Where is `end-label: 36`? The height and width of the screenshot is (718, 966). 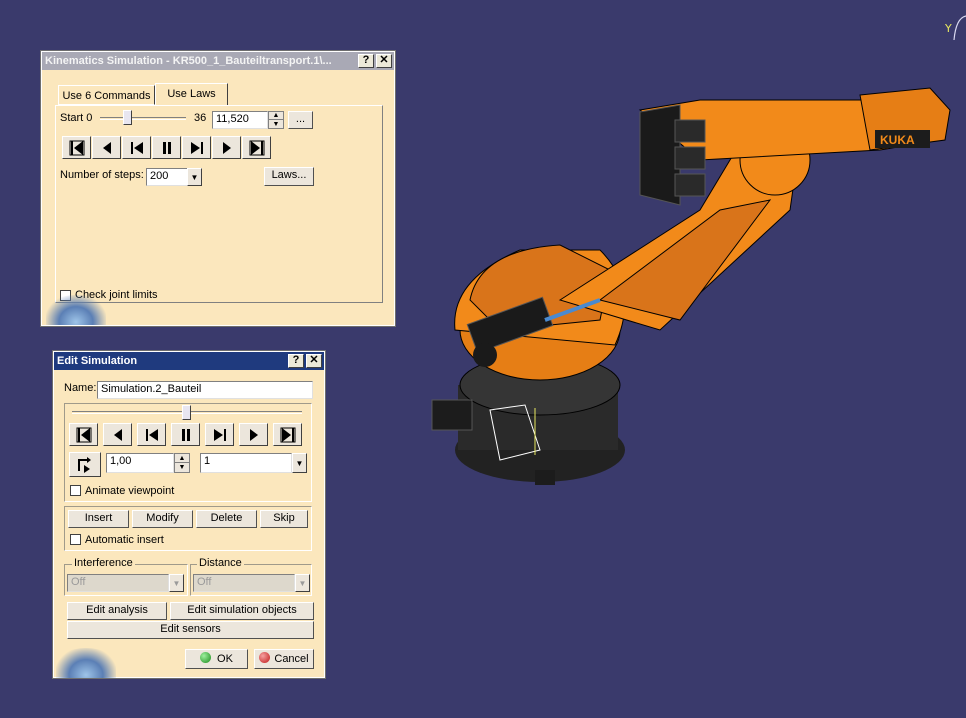
end-label: 36 is located at coordinates (200, 118).